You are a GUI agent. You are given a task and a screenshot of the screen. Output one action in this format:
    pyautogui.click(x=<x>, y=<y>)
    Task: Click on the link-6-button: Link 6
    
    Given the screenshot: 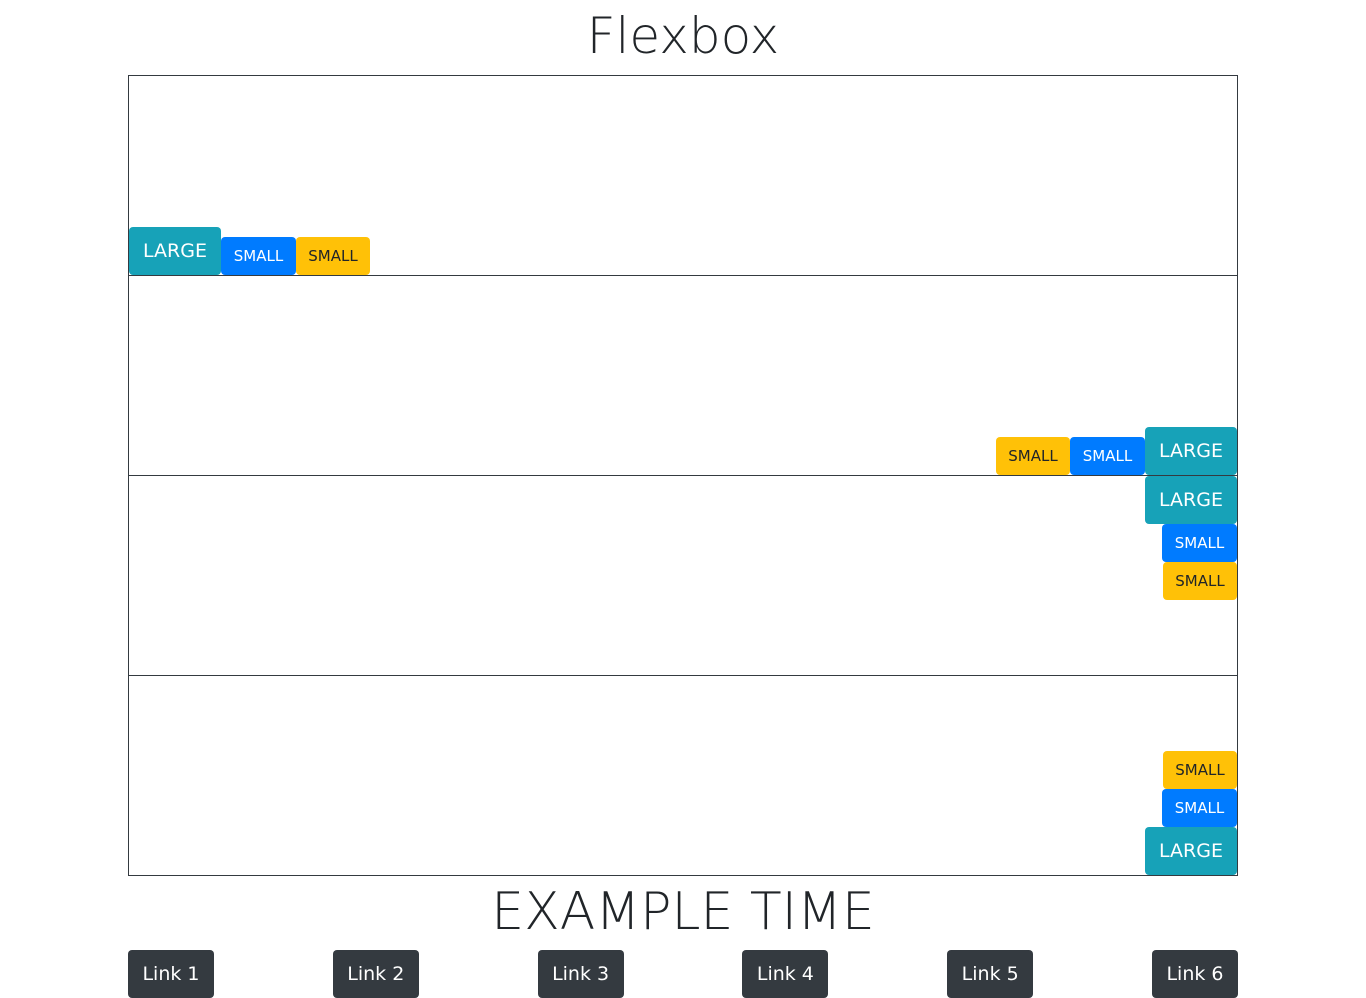 What is the action you would take?
    pyautogui.click(x=1194, y=974)
    